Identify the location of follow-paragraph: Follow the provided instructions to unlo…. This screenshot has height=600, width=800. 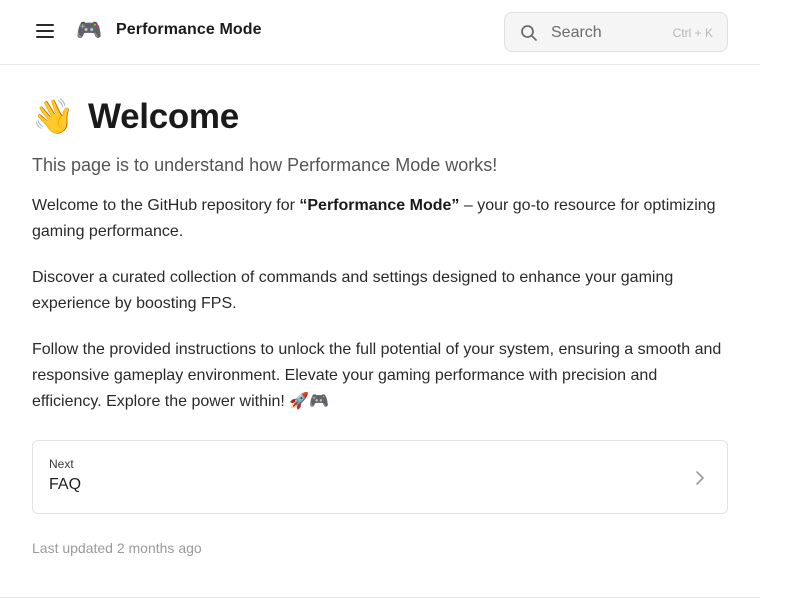
(377, 375).